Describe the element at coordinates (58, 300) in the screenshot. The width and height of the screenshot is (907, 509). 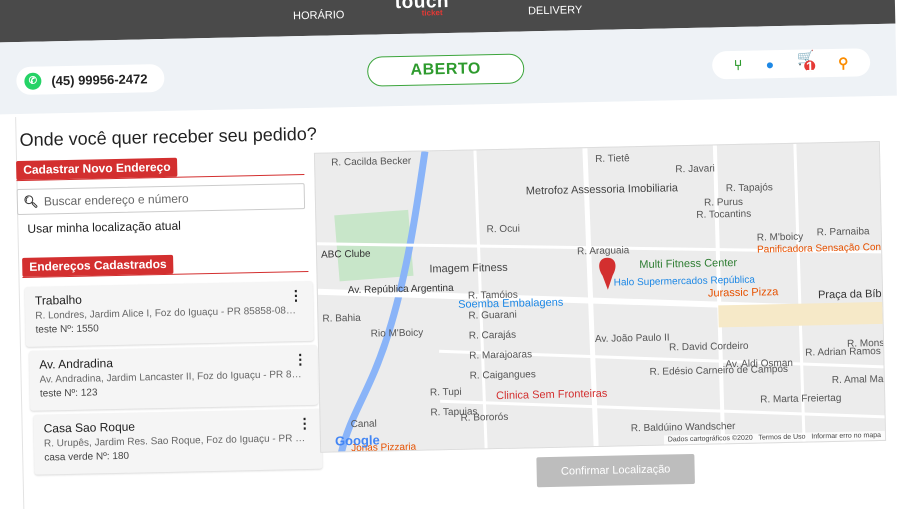
I see `address-title: Trabalho` at that location.